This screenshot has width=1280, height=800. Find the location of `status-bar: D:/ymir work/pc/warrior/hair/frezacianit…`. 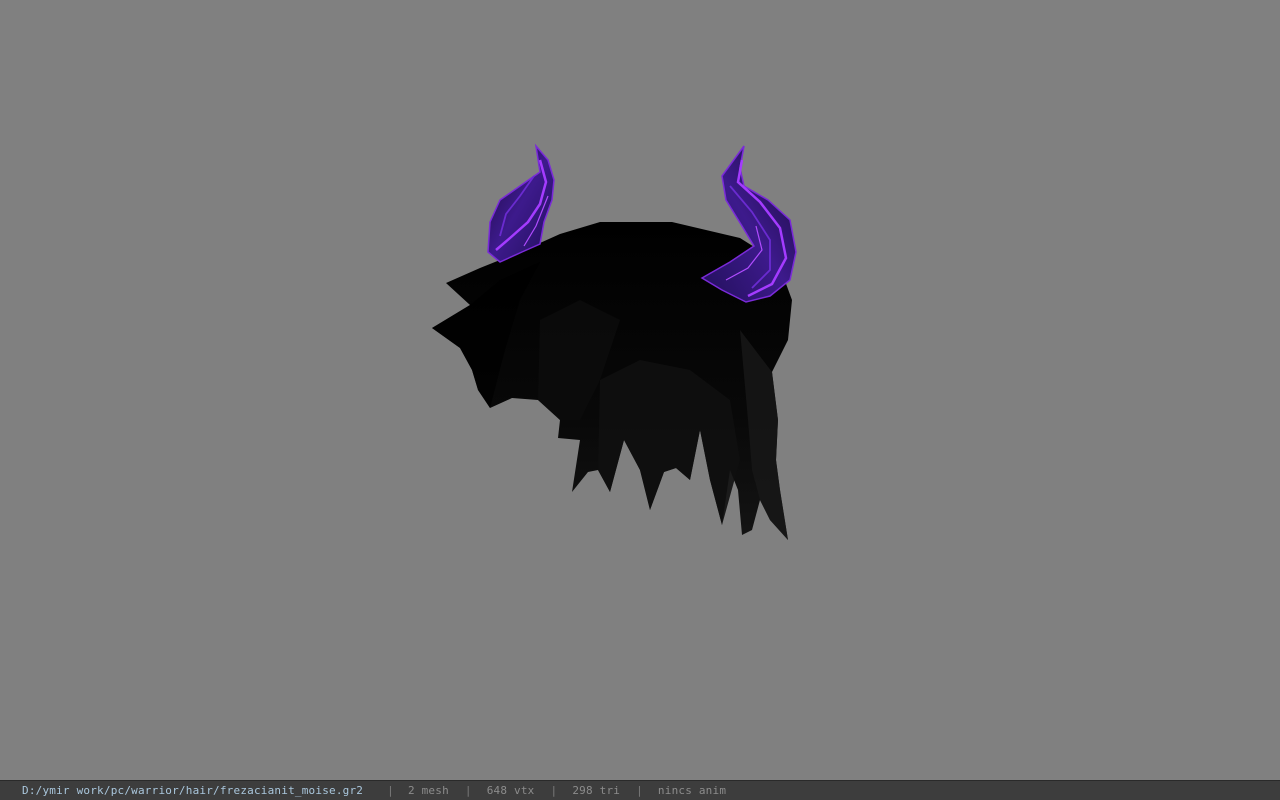

status-bar: D:/ymir work/pc/warrior/hair/frezacianit… is located at coordinates (640, 790).